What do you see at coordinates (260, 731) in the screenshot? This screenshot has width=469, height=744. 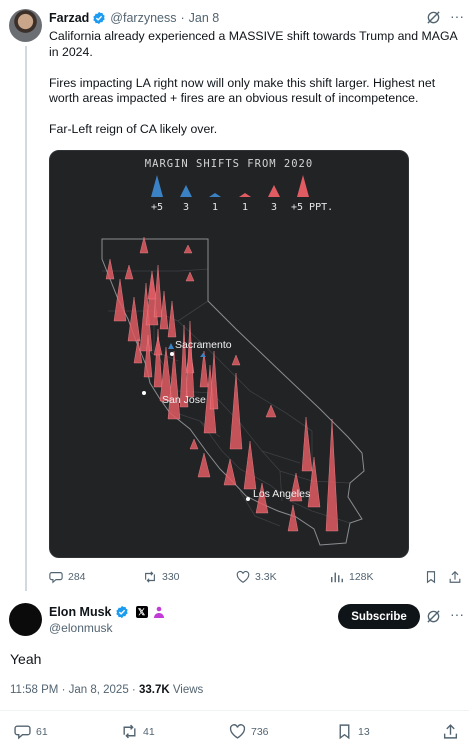 I see `like-count: 736` at bounding box center [260, 731].